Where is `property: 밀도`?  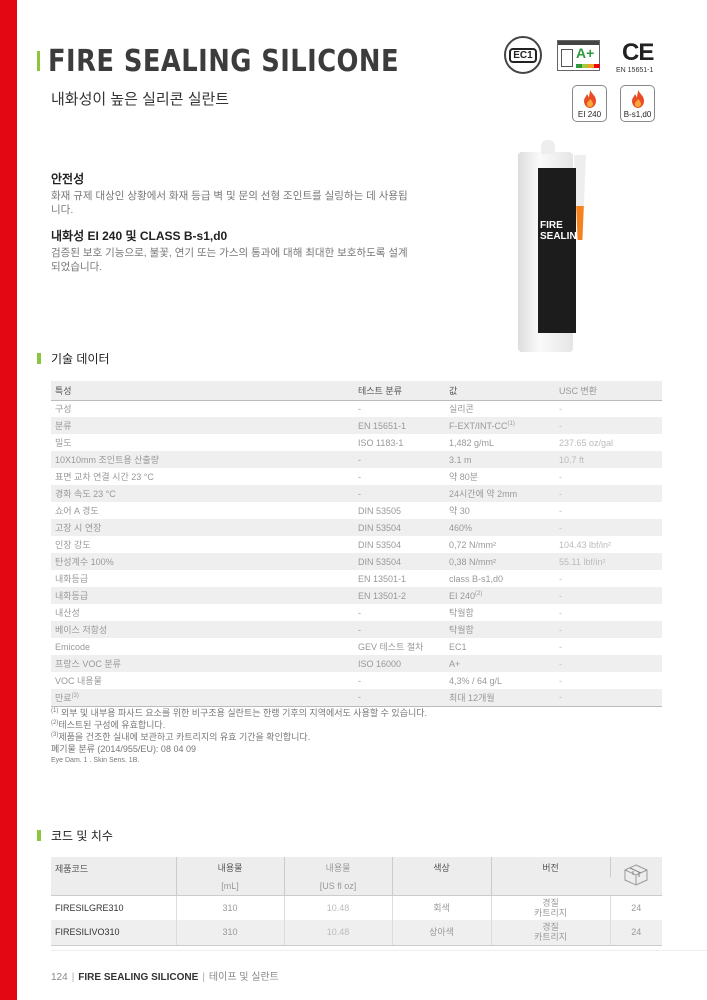
property: 밀도 is located at coordinates (63, 443).